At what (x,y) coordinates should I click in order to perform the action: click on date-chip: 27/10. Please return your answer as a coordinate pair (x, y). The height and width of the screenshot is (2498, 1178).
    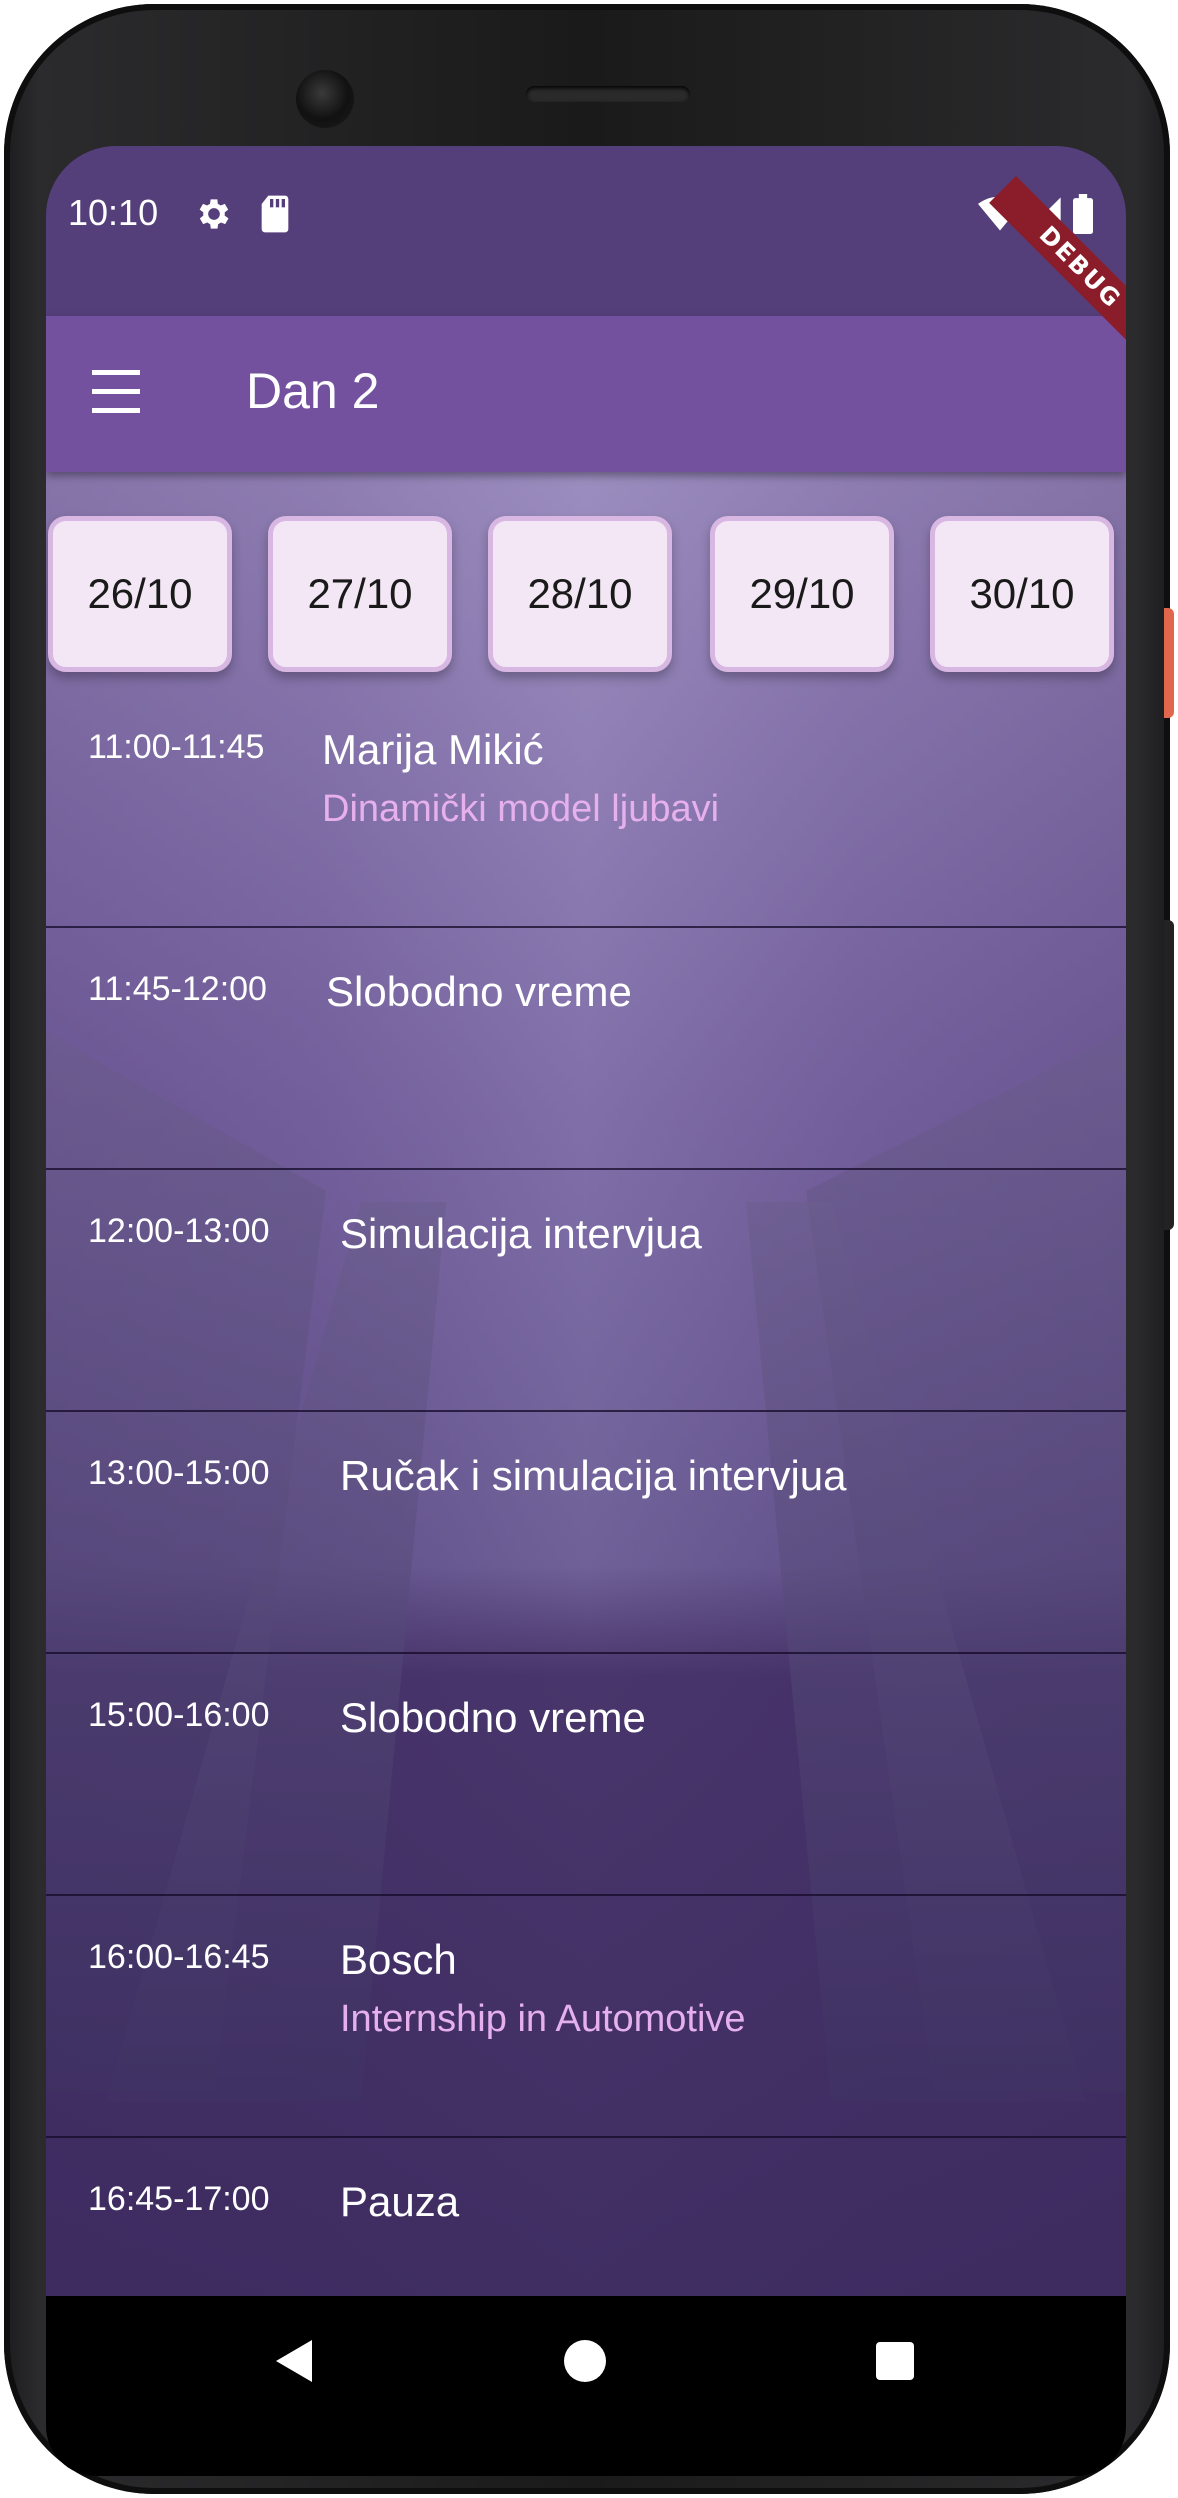
    Looking at the image, I should click on (360, 594).